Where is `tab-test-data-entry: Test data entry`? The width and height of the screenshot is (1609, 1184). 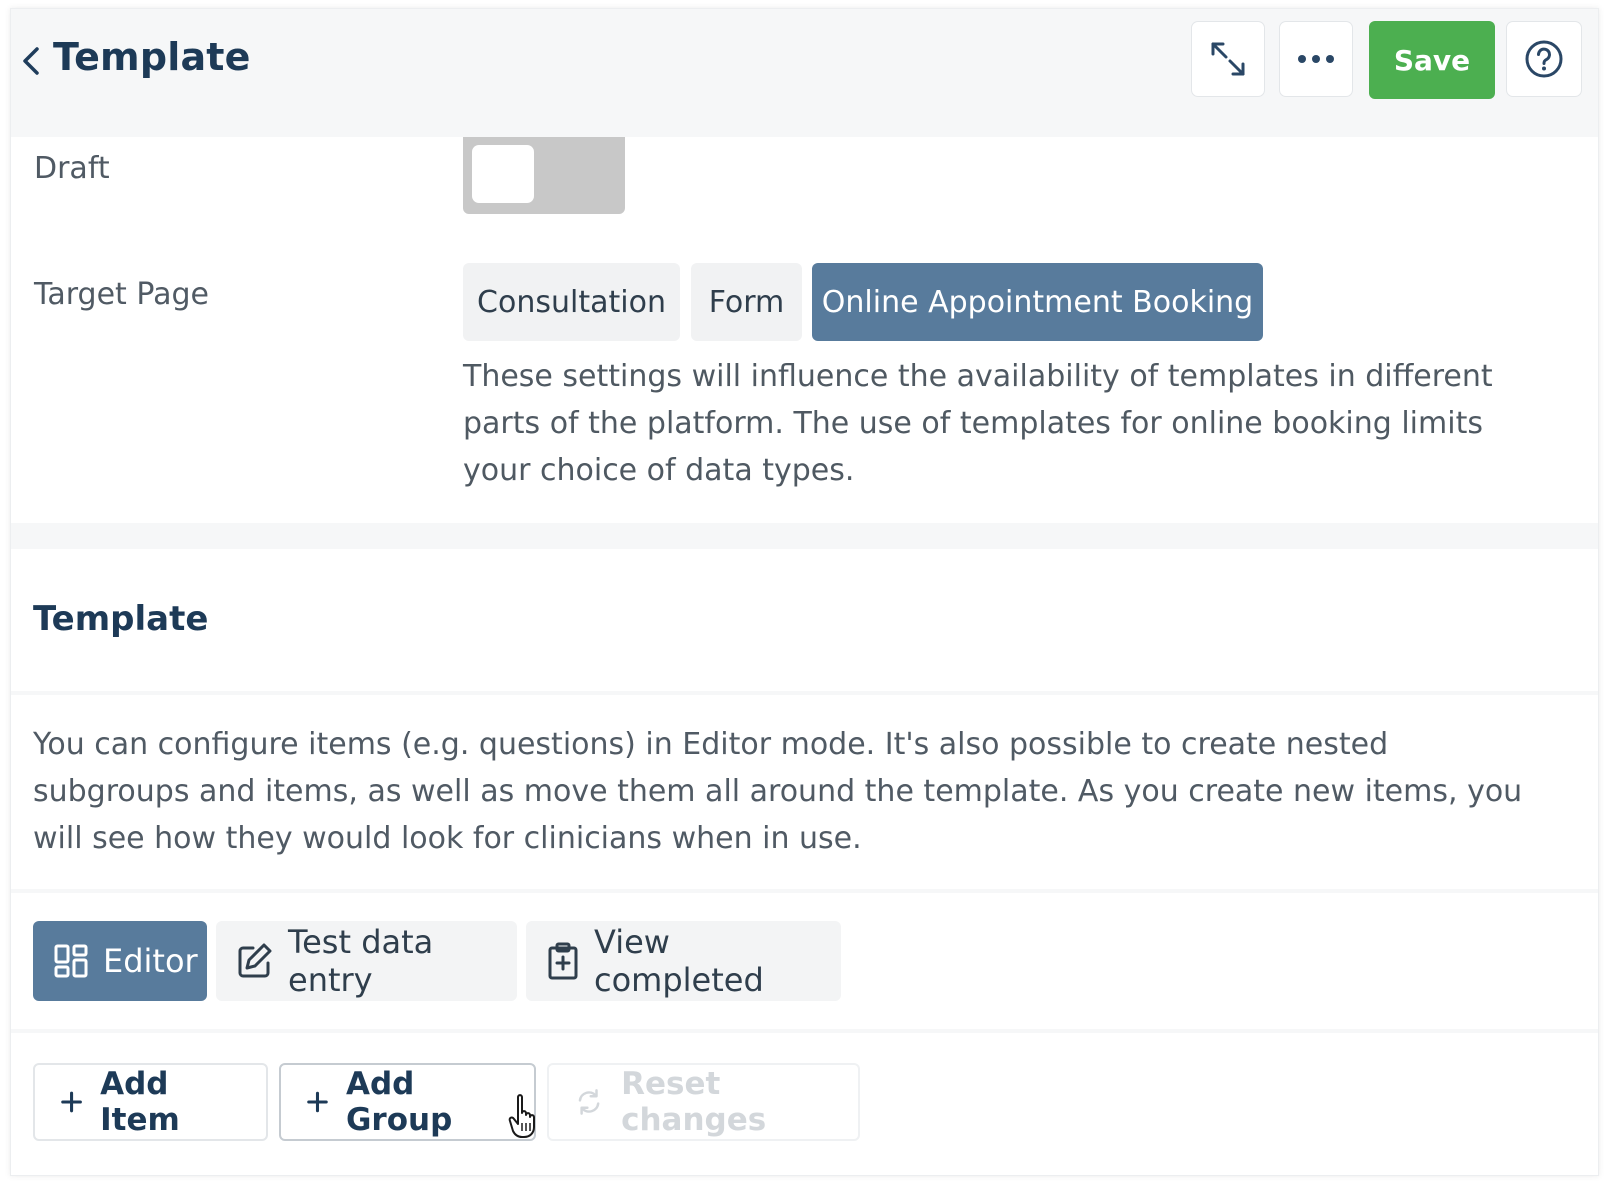
tab-test-data-entry: Test data entry is located at coordinates (366, 961).